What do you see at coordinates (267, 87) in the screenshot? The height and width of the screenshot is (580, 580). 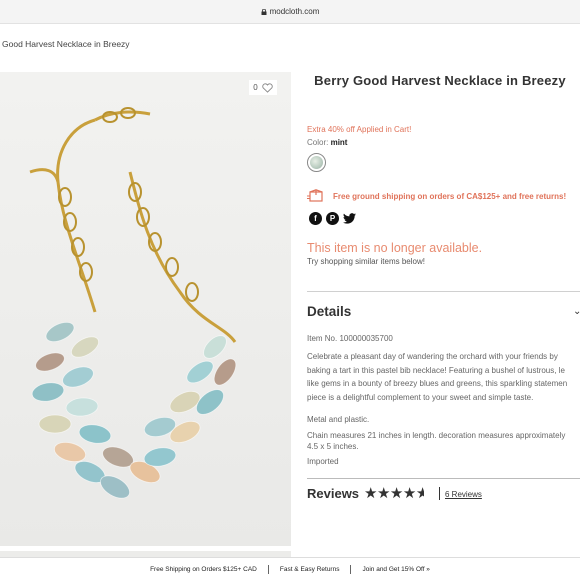 I see `heart-icon` at bounding box center [267, 87].